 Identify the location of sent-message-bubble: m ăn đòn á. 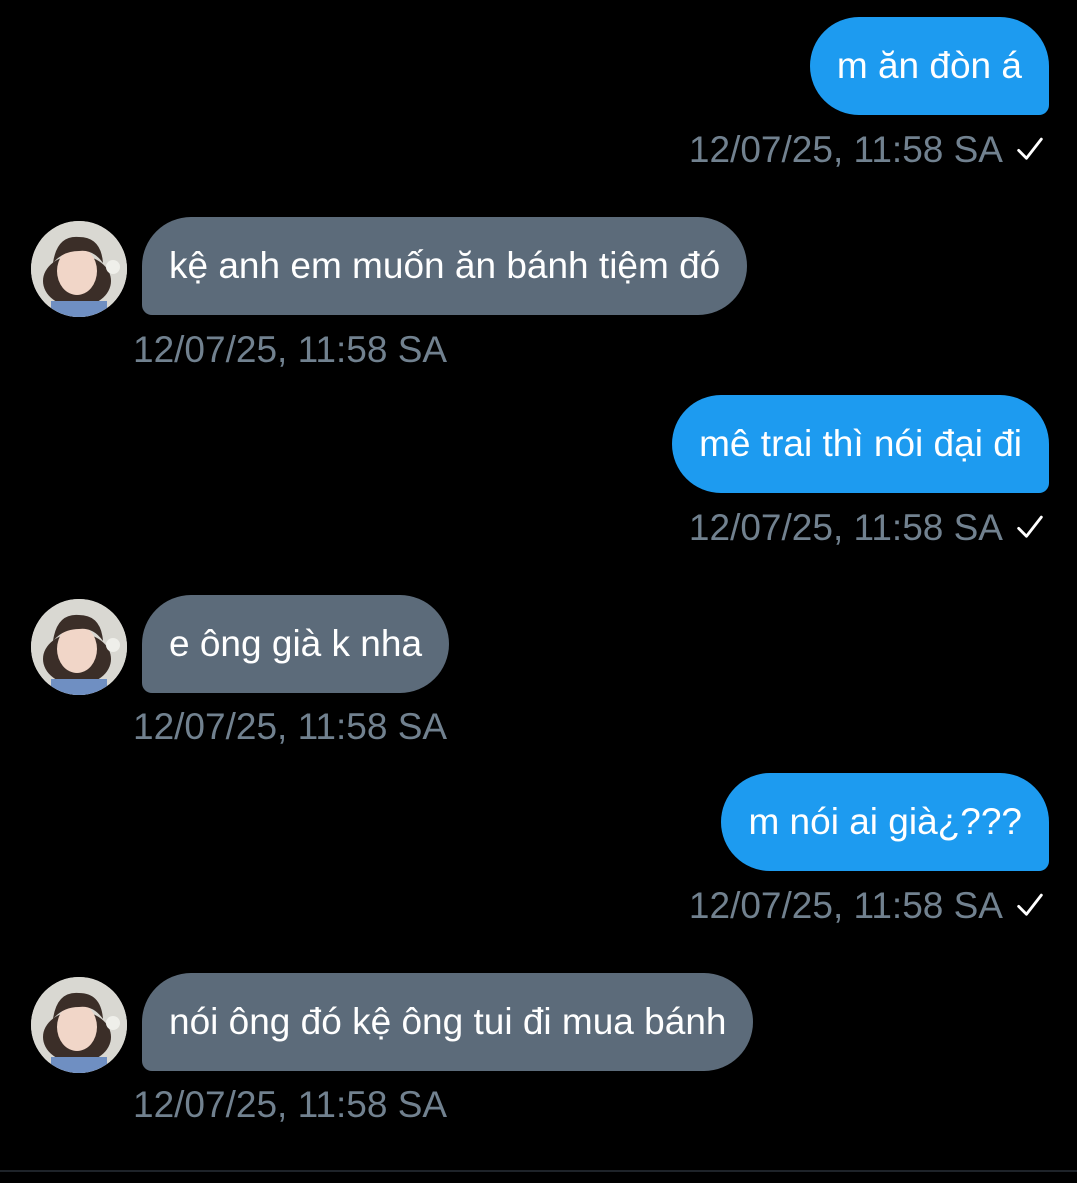
(929, 66).